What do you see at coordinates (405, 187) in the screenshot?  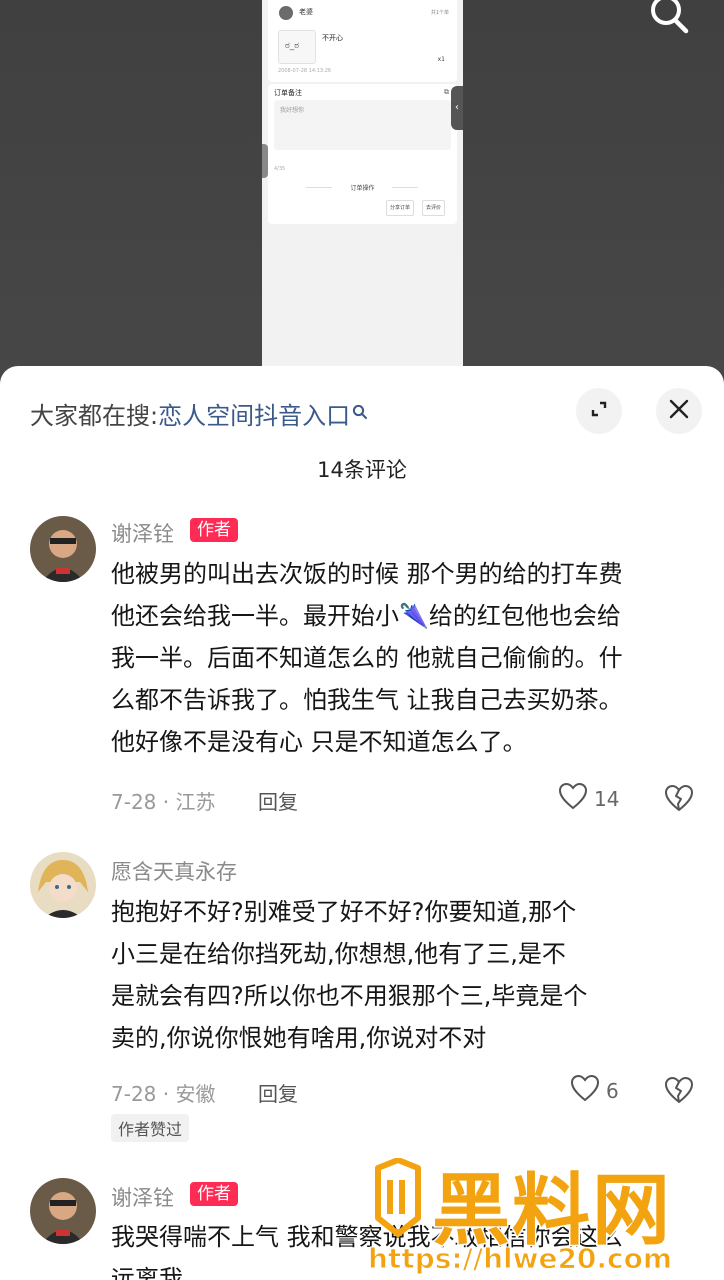 I see `divider` at bounding box center [405, 187].